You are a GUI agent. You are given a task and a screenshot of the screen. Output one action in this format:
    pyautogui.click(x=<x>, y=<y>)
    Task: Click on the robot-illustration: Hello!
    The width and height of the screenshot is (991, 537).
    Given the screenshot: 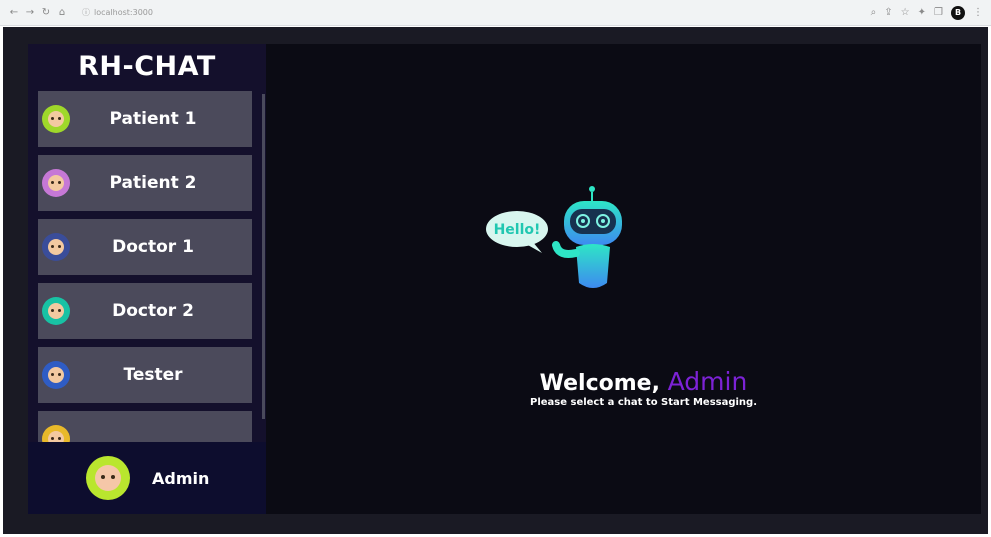 What is the action you would take?
    pyautogui.click(x=554, y=237)
    